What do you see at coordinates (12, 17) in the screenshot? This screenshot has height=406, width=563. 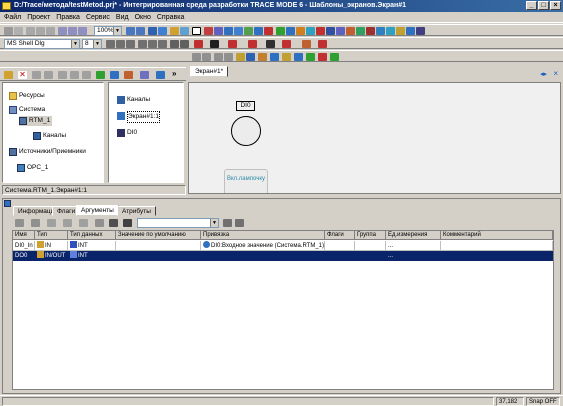 I see `menu-file: Файл` at bounding box center [12, 17].